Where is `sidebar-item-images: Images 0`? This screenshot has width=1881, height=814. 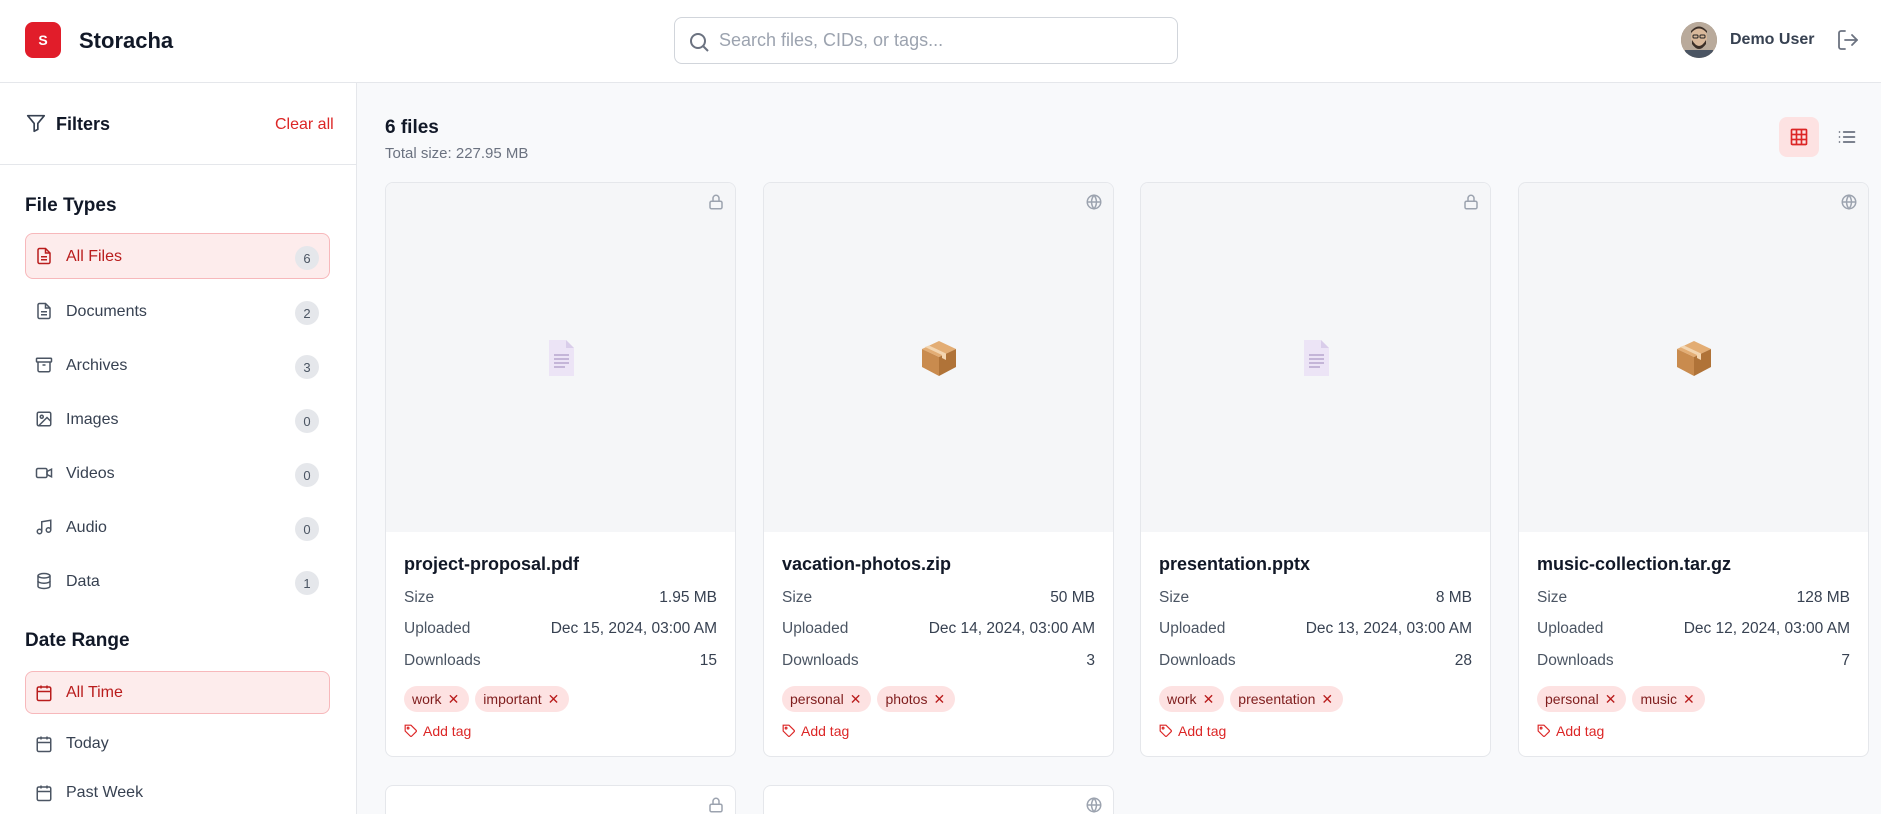
sidebar-item-images: Images 0 is located at coordinates (177, 419).